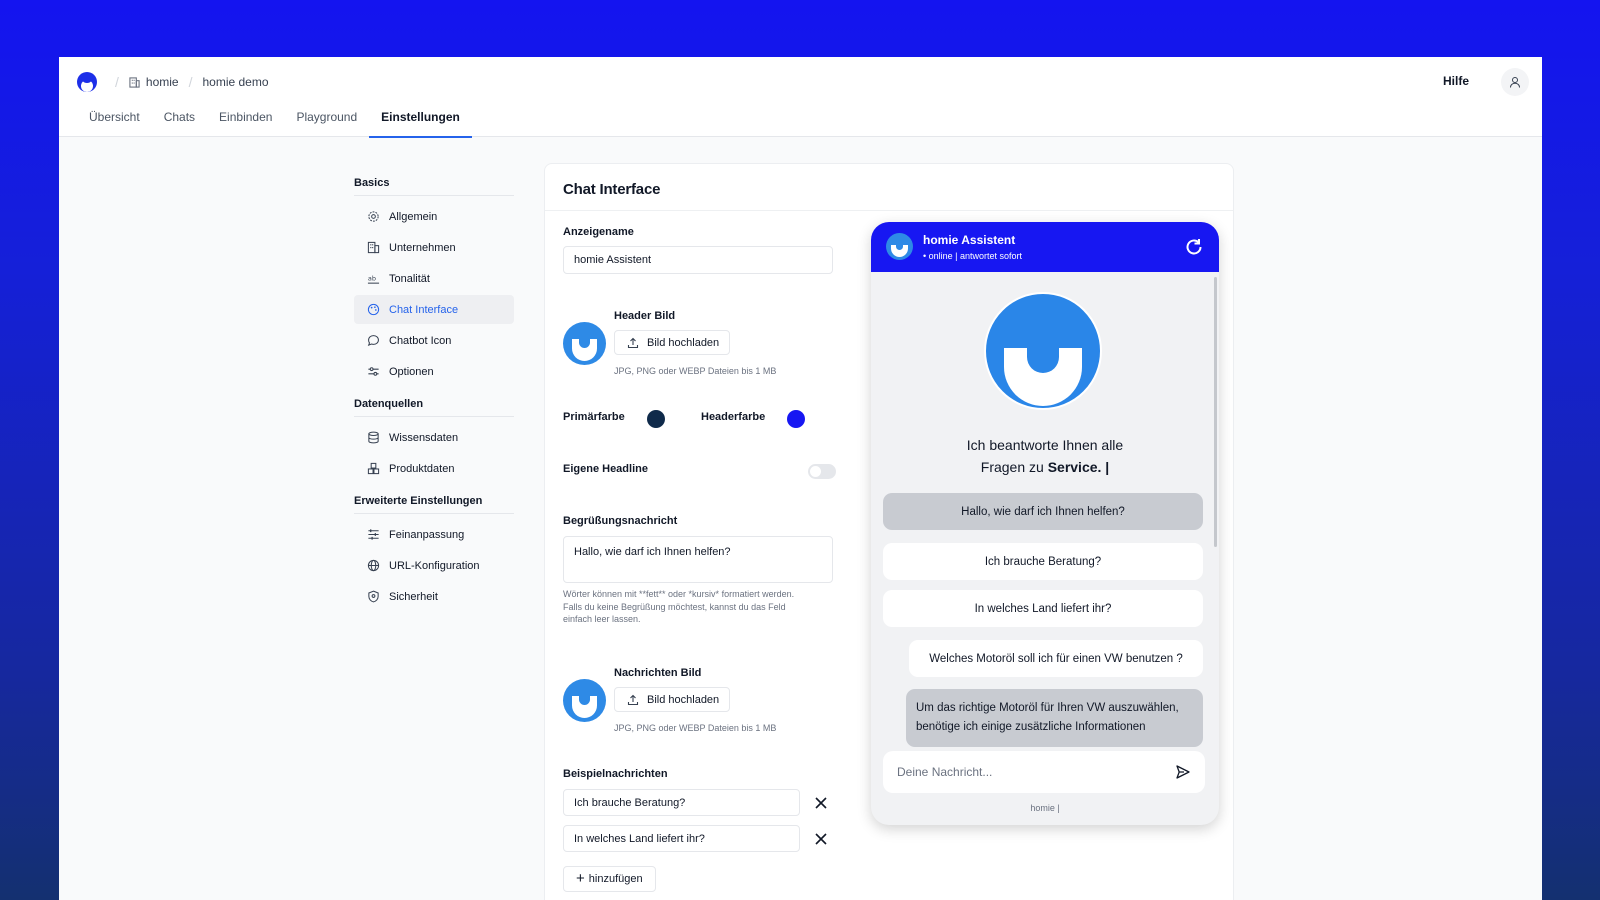 This screenshot has height=900, width=1600. What do you see at coordinates (899, 246) in the screenshot?
I see `chat-avatar` at bounding box center [899, 246].